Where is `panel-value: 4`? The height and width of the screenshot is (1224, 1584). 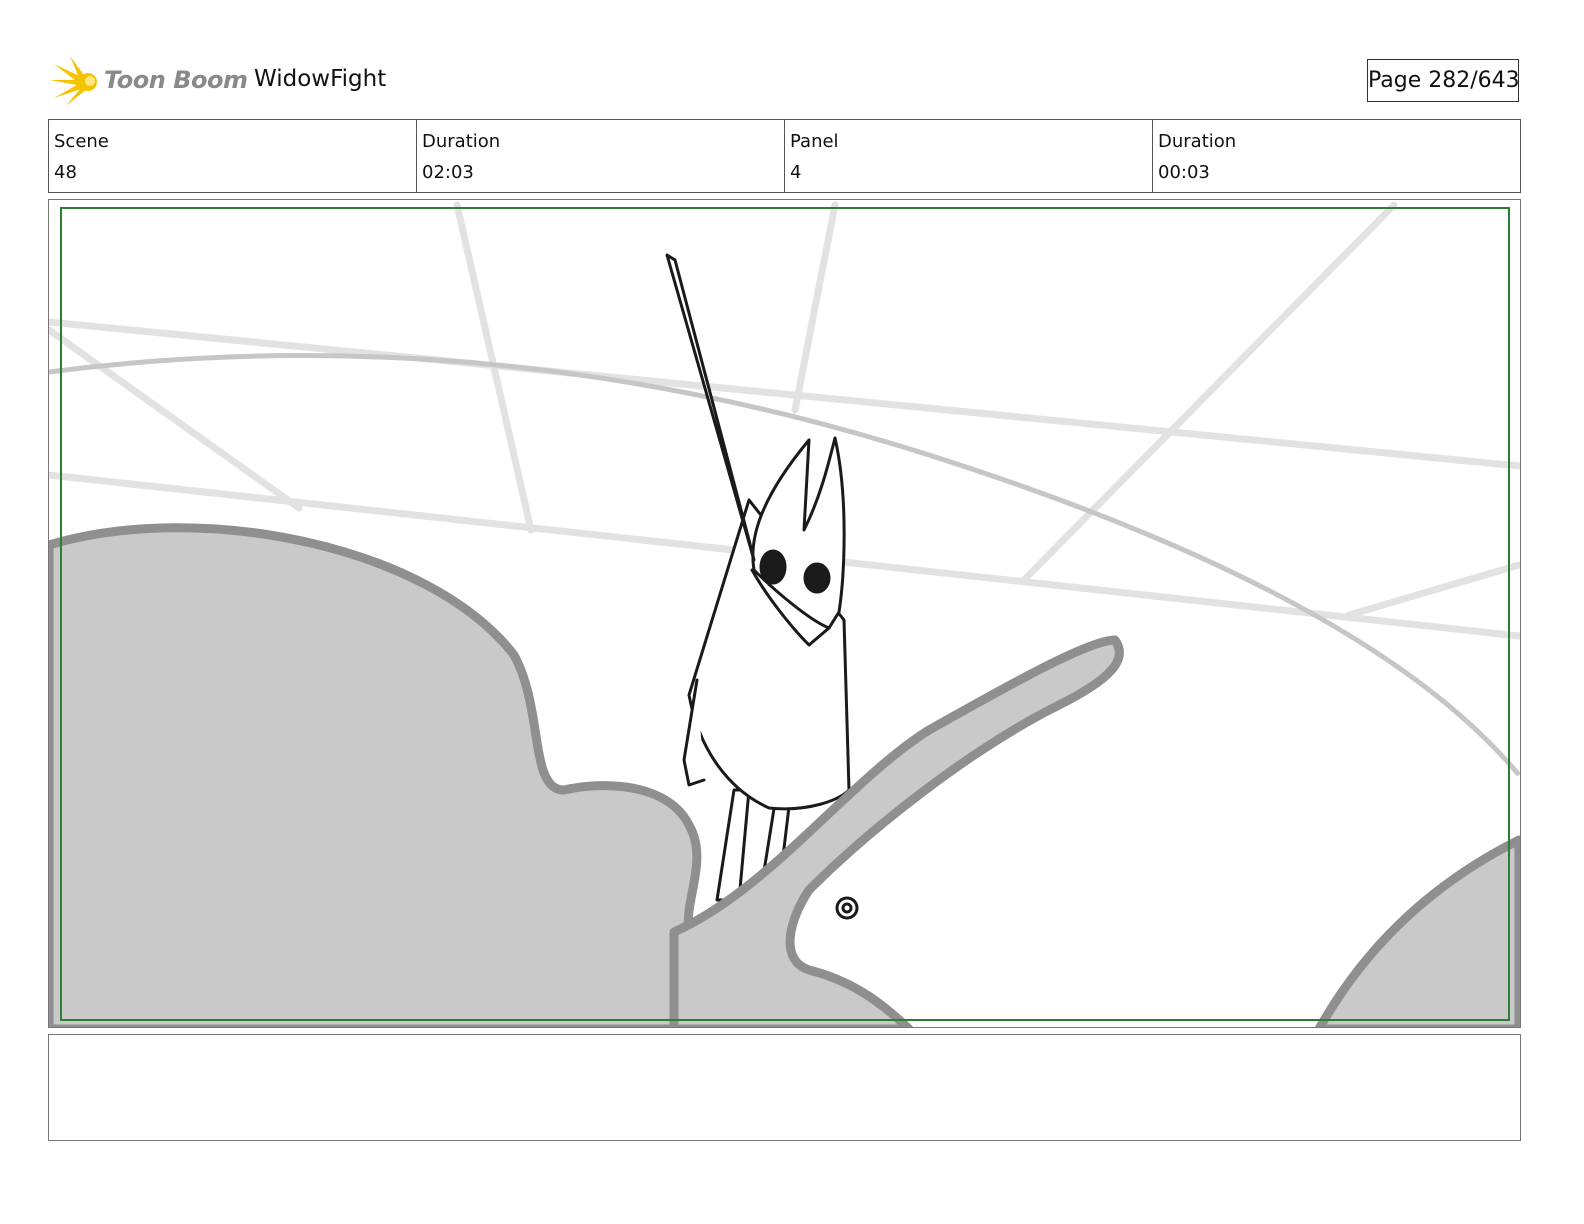 panel-value: 4 is located at coordinates (796, 172).